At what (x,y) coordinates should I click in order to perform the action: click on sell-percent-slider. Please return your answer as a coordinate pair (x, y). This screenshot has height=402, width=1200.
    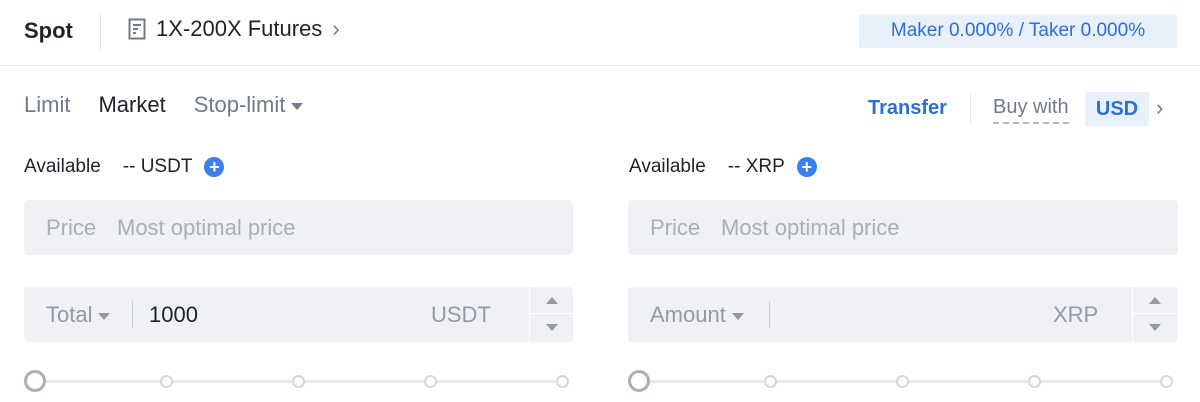
    Looking at the image, I should click on (903, 382).